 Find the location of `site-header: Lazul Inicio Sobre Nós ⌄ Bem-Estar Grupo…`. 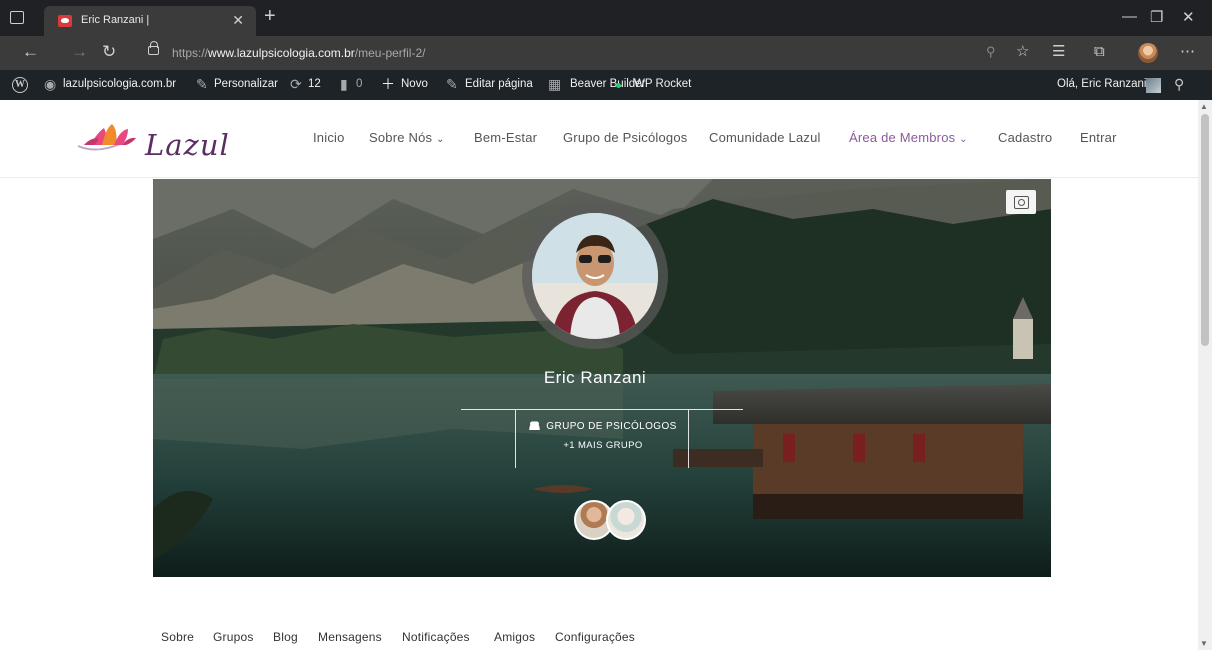

site-header: Lazul Inicio Sobre Nós ⌄ Bem-Estar Grupo… is located at coordinates (599, 139).